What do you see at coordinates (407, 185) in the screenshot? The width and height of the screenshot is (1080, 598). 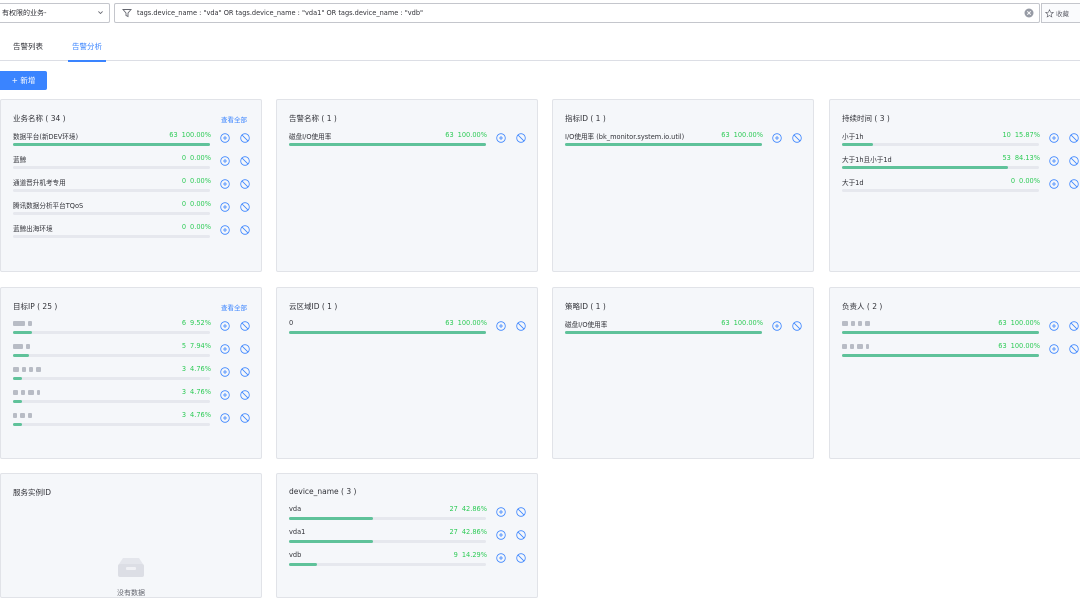 I see `stat-card: 告警名称 ( 1 ) 磁盘I/O使用率 63 100.00%` at bounding box center [407, 185].